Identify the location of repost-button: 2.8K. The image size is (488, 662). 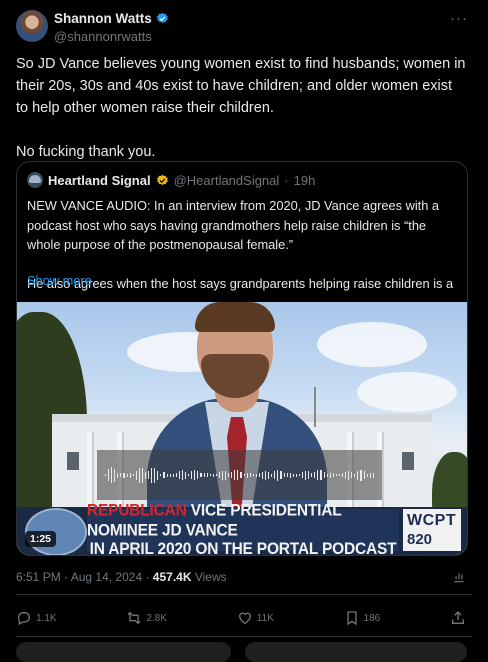
(146, 618).